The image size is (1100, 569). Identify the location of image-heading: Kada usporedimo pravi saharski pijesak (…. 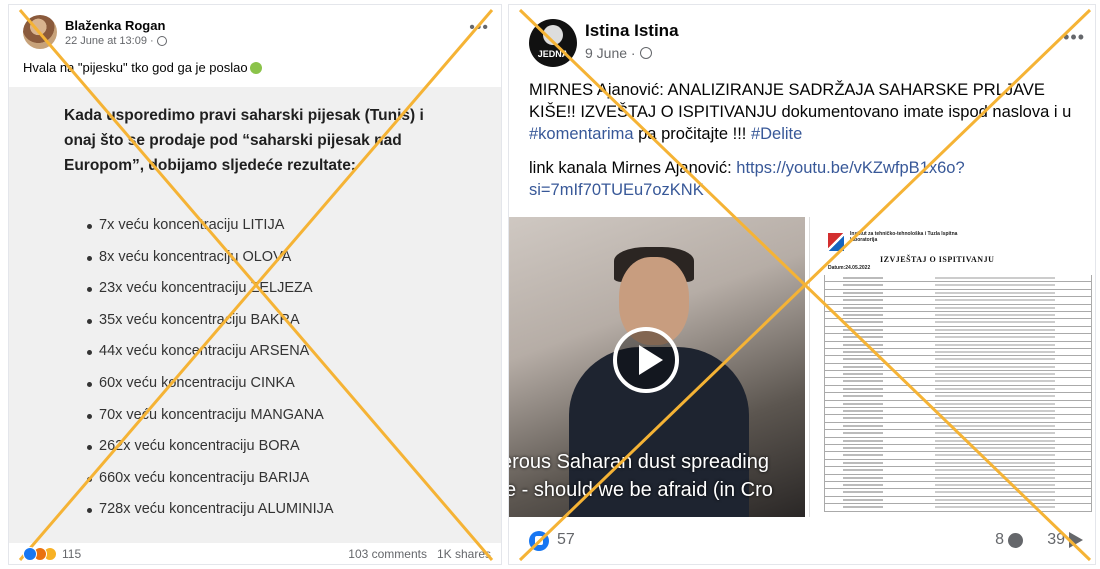
(244, 140).